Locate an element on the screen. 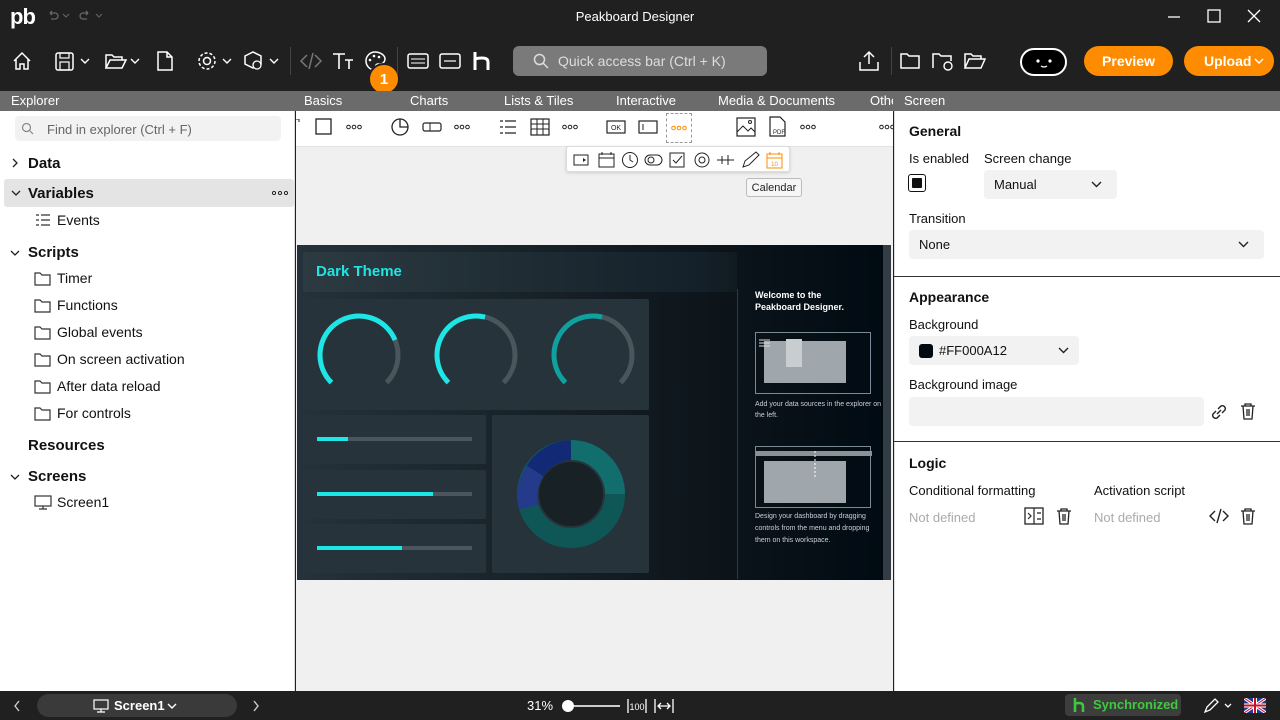 The image size is (1280, 720). tree-on-screen-activation: On screen activation is located at coordinates (147, 359).